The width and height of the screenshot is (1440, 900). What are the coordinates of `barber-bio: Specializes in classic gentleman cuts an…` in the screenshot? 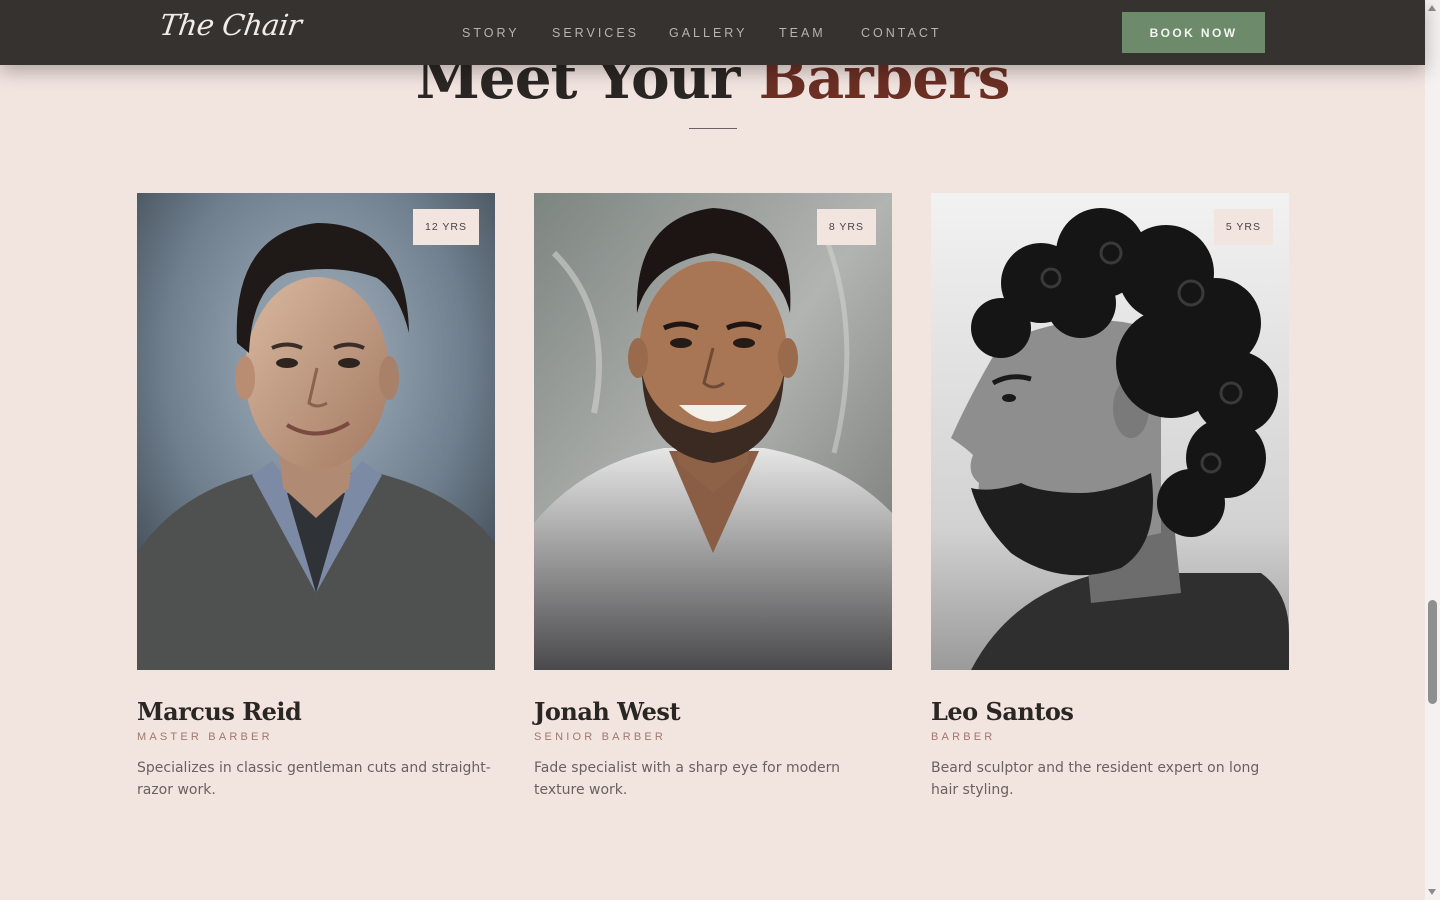 It's located at (314, 779).